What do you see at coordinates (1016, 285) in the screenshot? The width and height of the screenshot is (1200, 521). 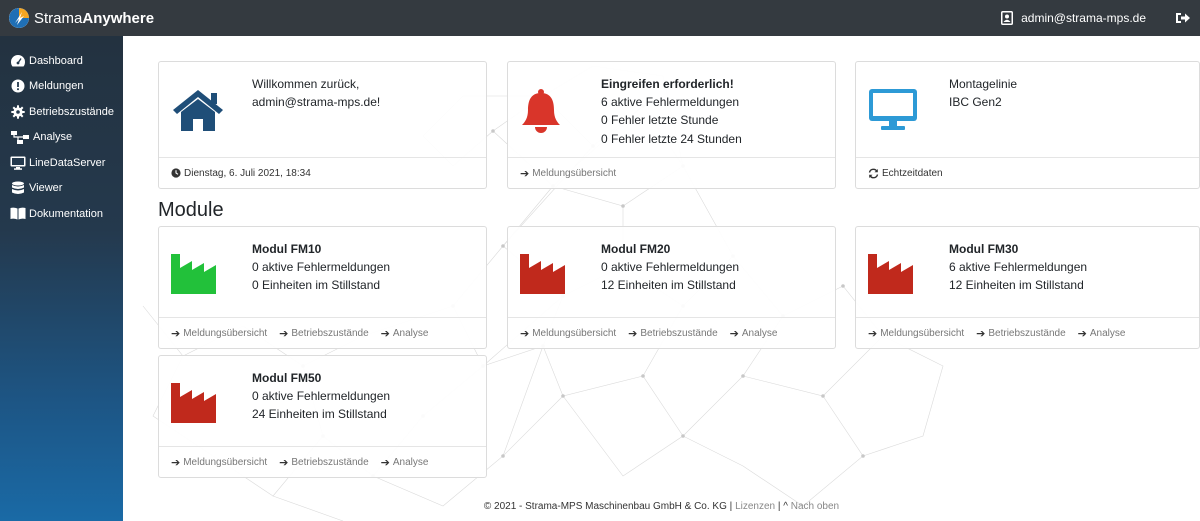 I see `module-downtime: 12 Einheiten im Stillstand` at bounding box center [1016, 285].